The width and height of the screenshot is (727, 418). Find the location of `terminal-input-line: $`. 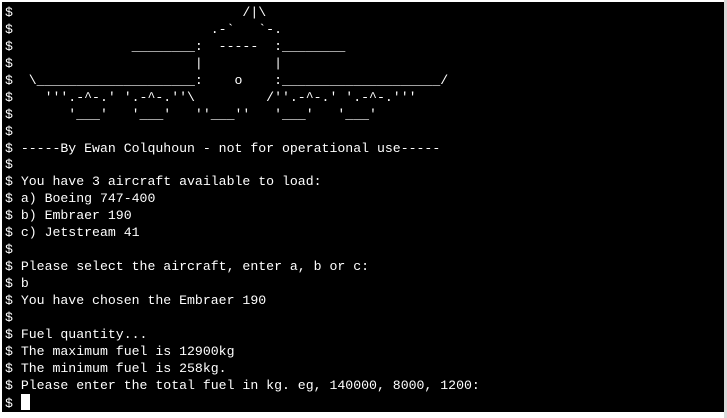

terminal-input-line: $ is located at coordinates (242, 402).